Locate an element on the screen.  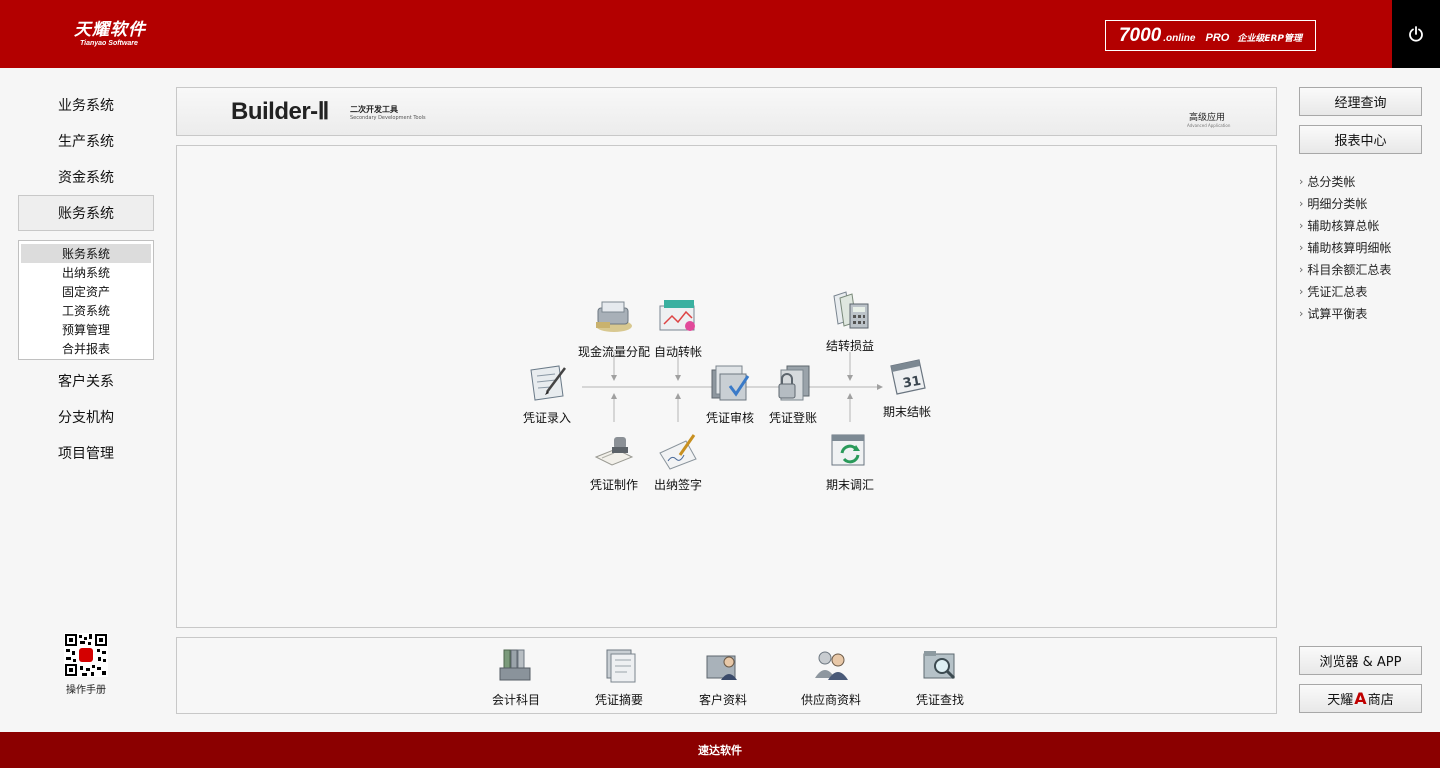
product-erp: 企业级ERP管理 is located at coordinates (1270, 39).